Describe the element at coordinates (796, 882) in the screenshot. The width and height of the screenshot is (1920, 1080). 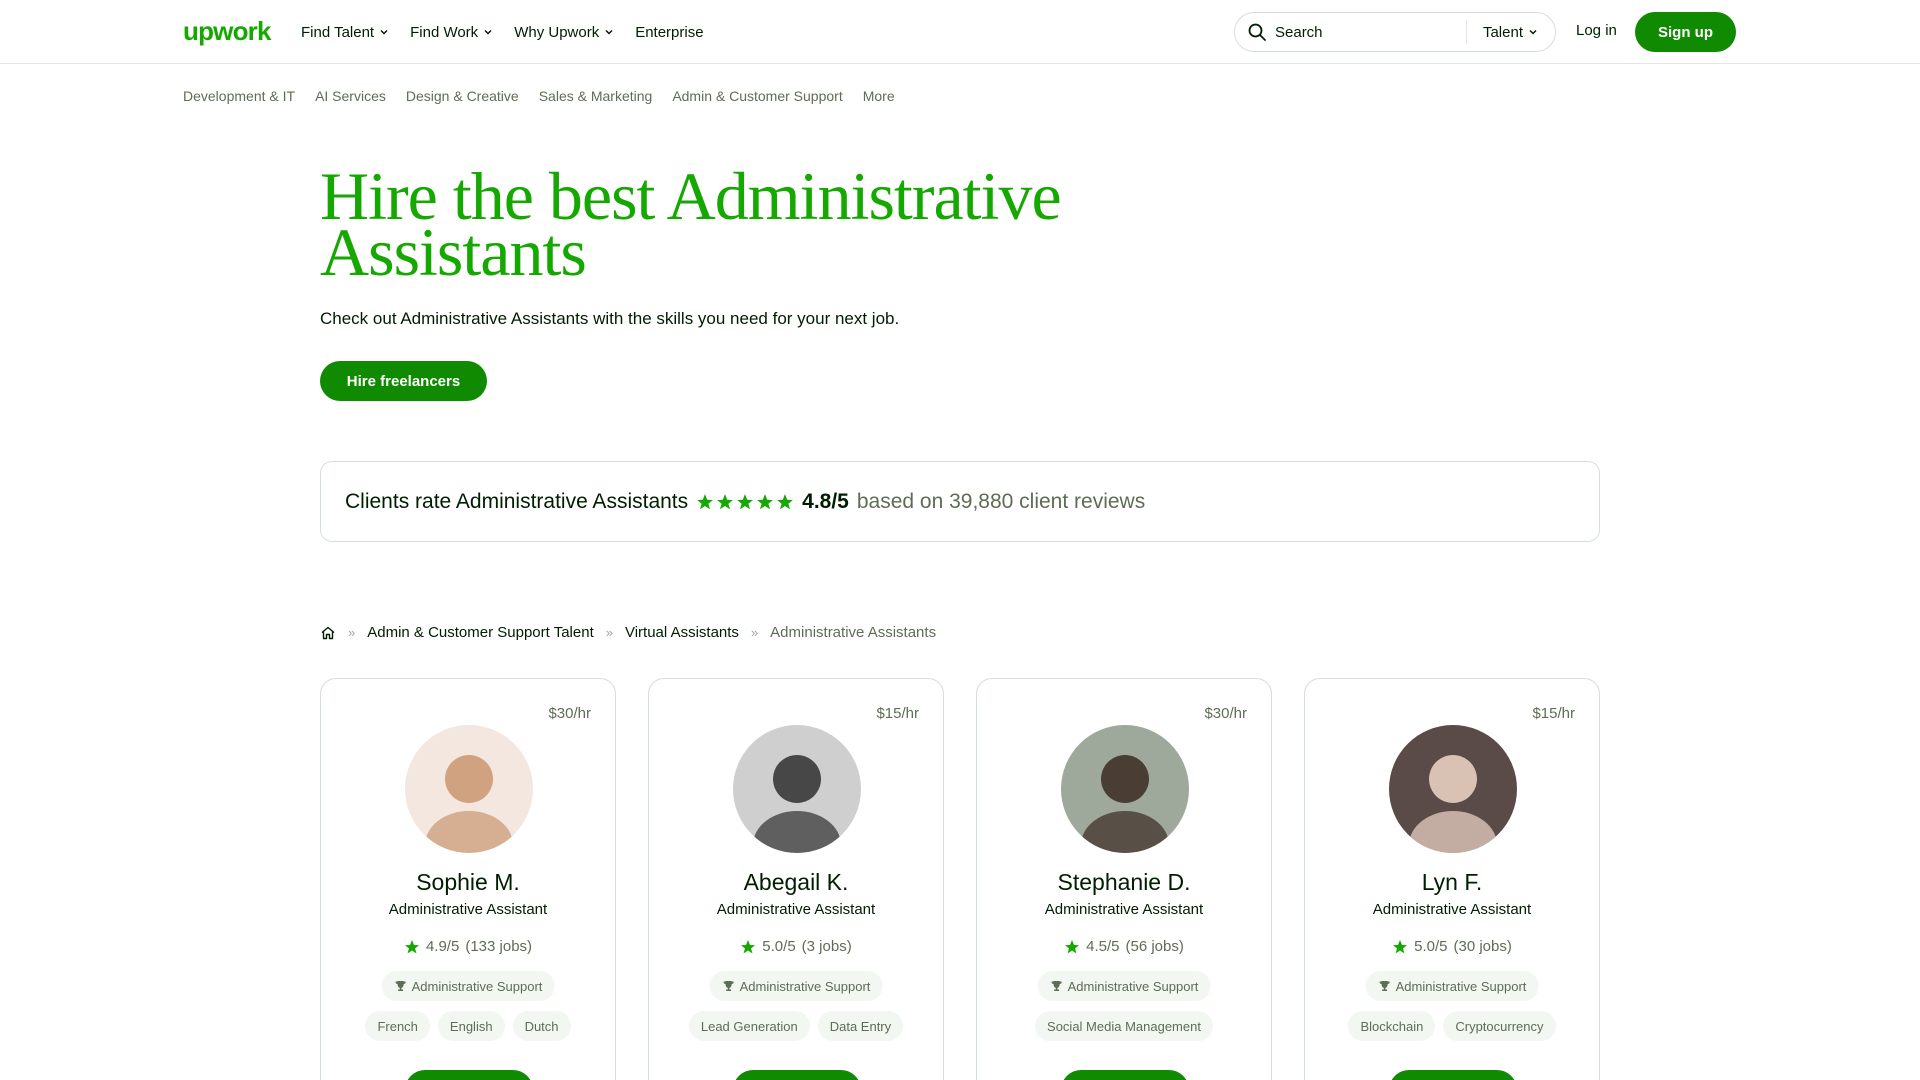
I see `freelancer-name: Abegail K.` at that location.